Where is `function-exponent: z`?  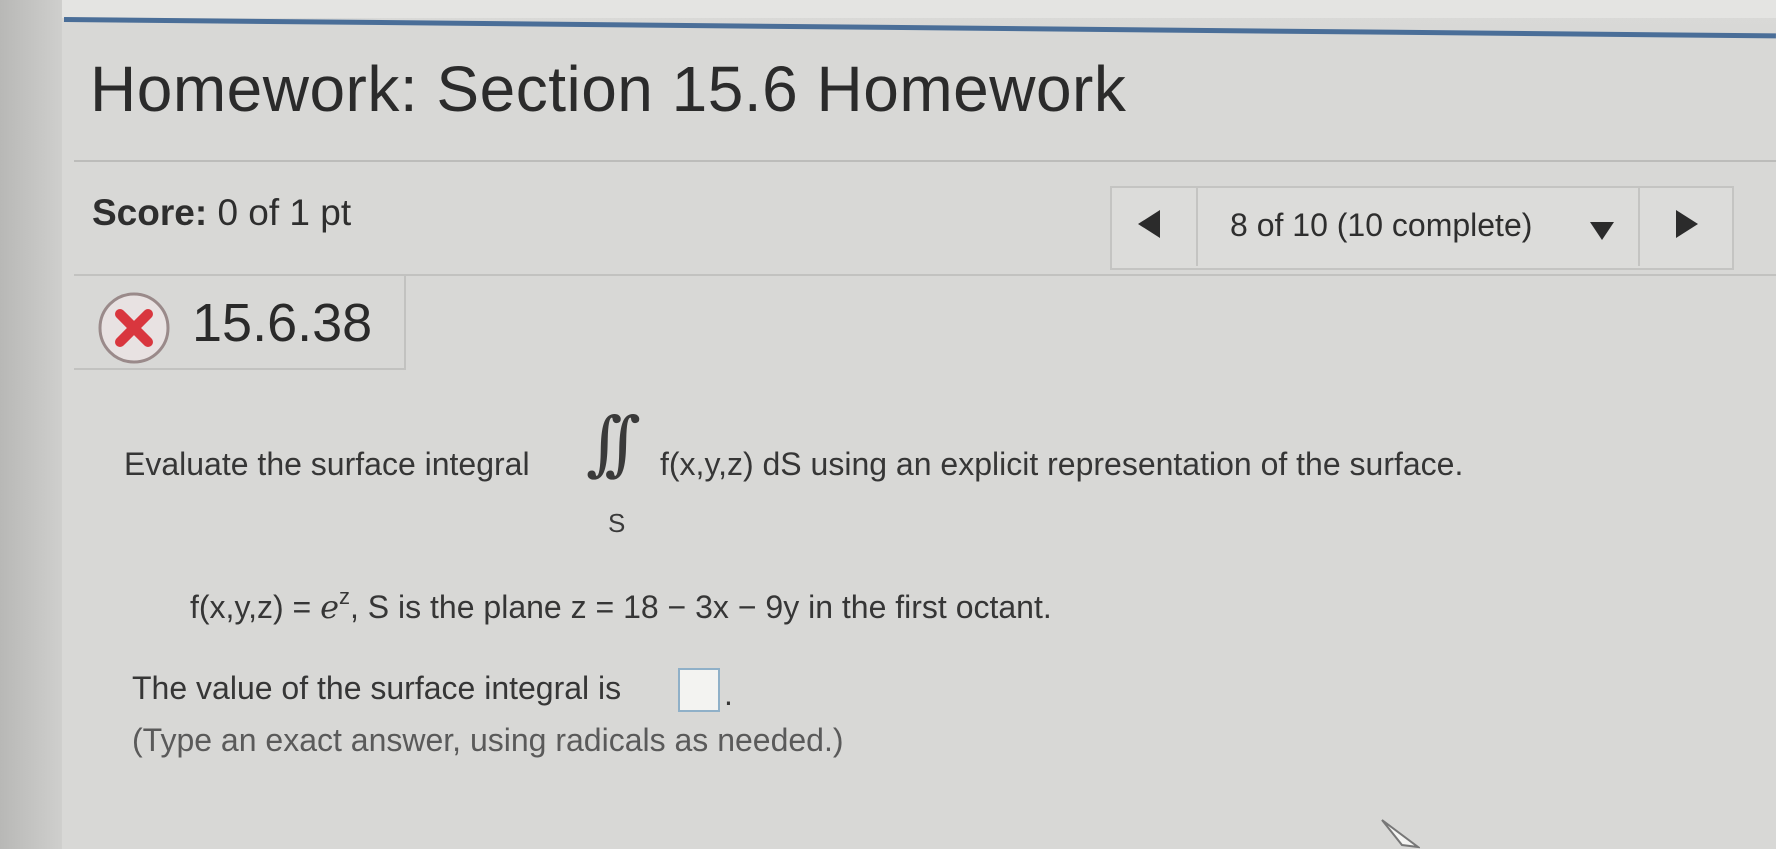 function-exponent: z is located at coordinates (345, 596).